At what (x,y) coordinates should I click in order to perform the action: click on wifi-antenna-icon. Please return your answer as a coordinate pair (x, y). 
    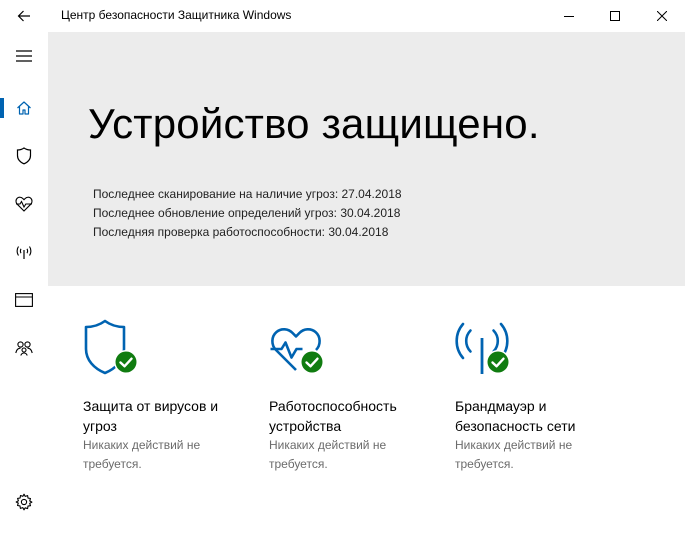
    Looking at the image, I should click on (24, 252).